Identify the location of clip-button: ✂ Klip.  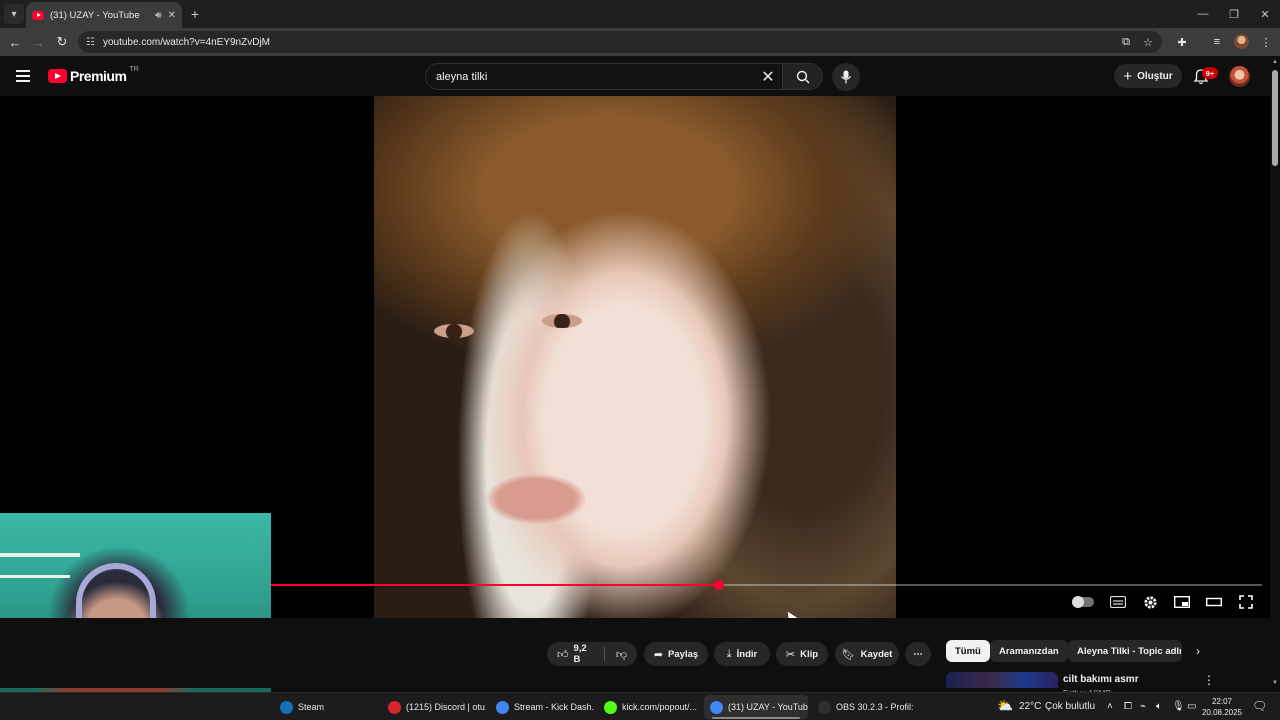
(802, 654).